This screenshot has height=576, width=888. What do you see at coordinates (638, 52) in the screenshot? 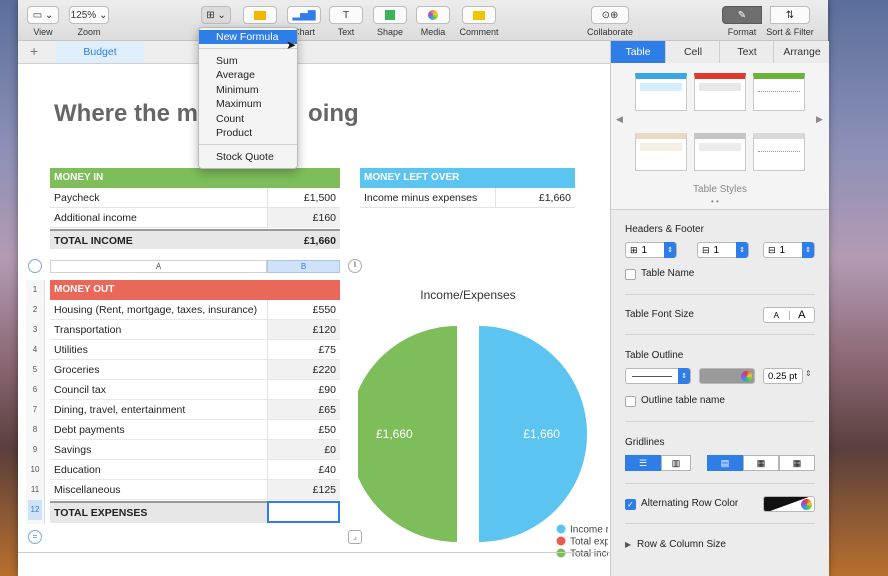
I see `tab-table: Table` at bounding box center [638, 52].